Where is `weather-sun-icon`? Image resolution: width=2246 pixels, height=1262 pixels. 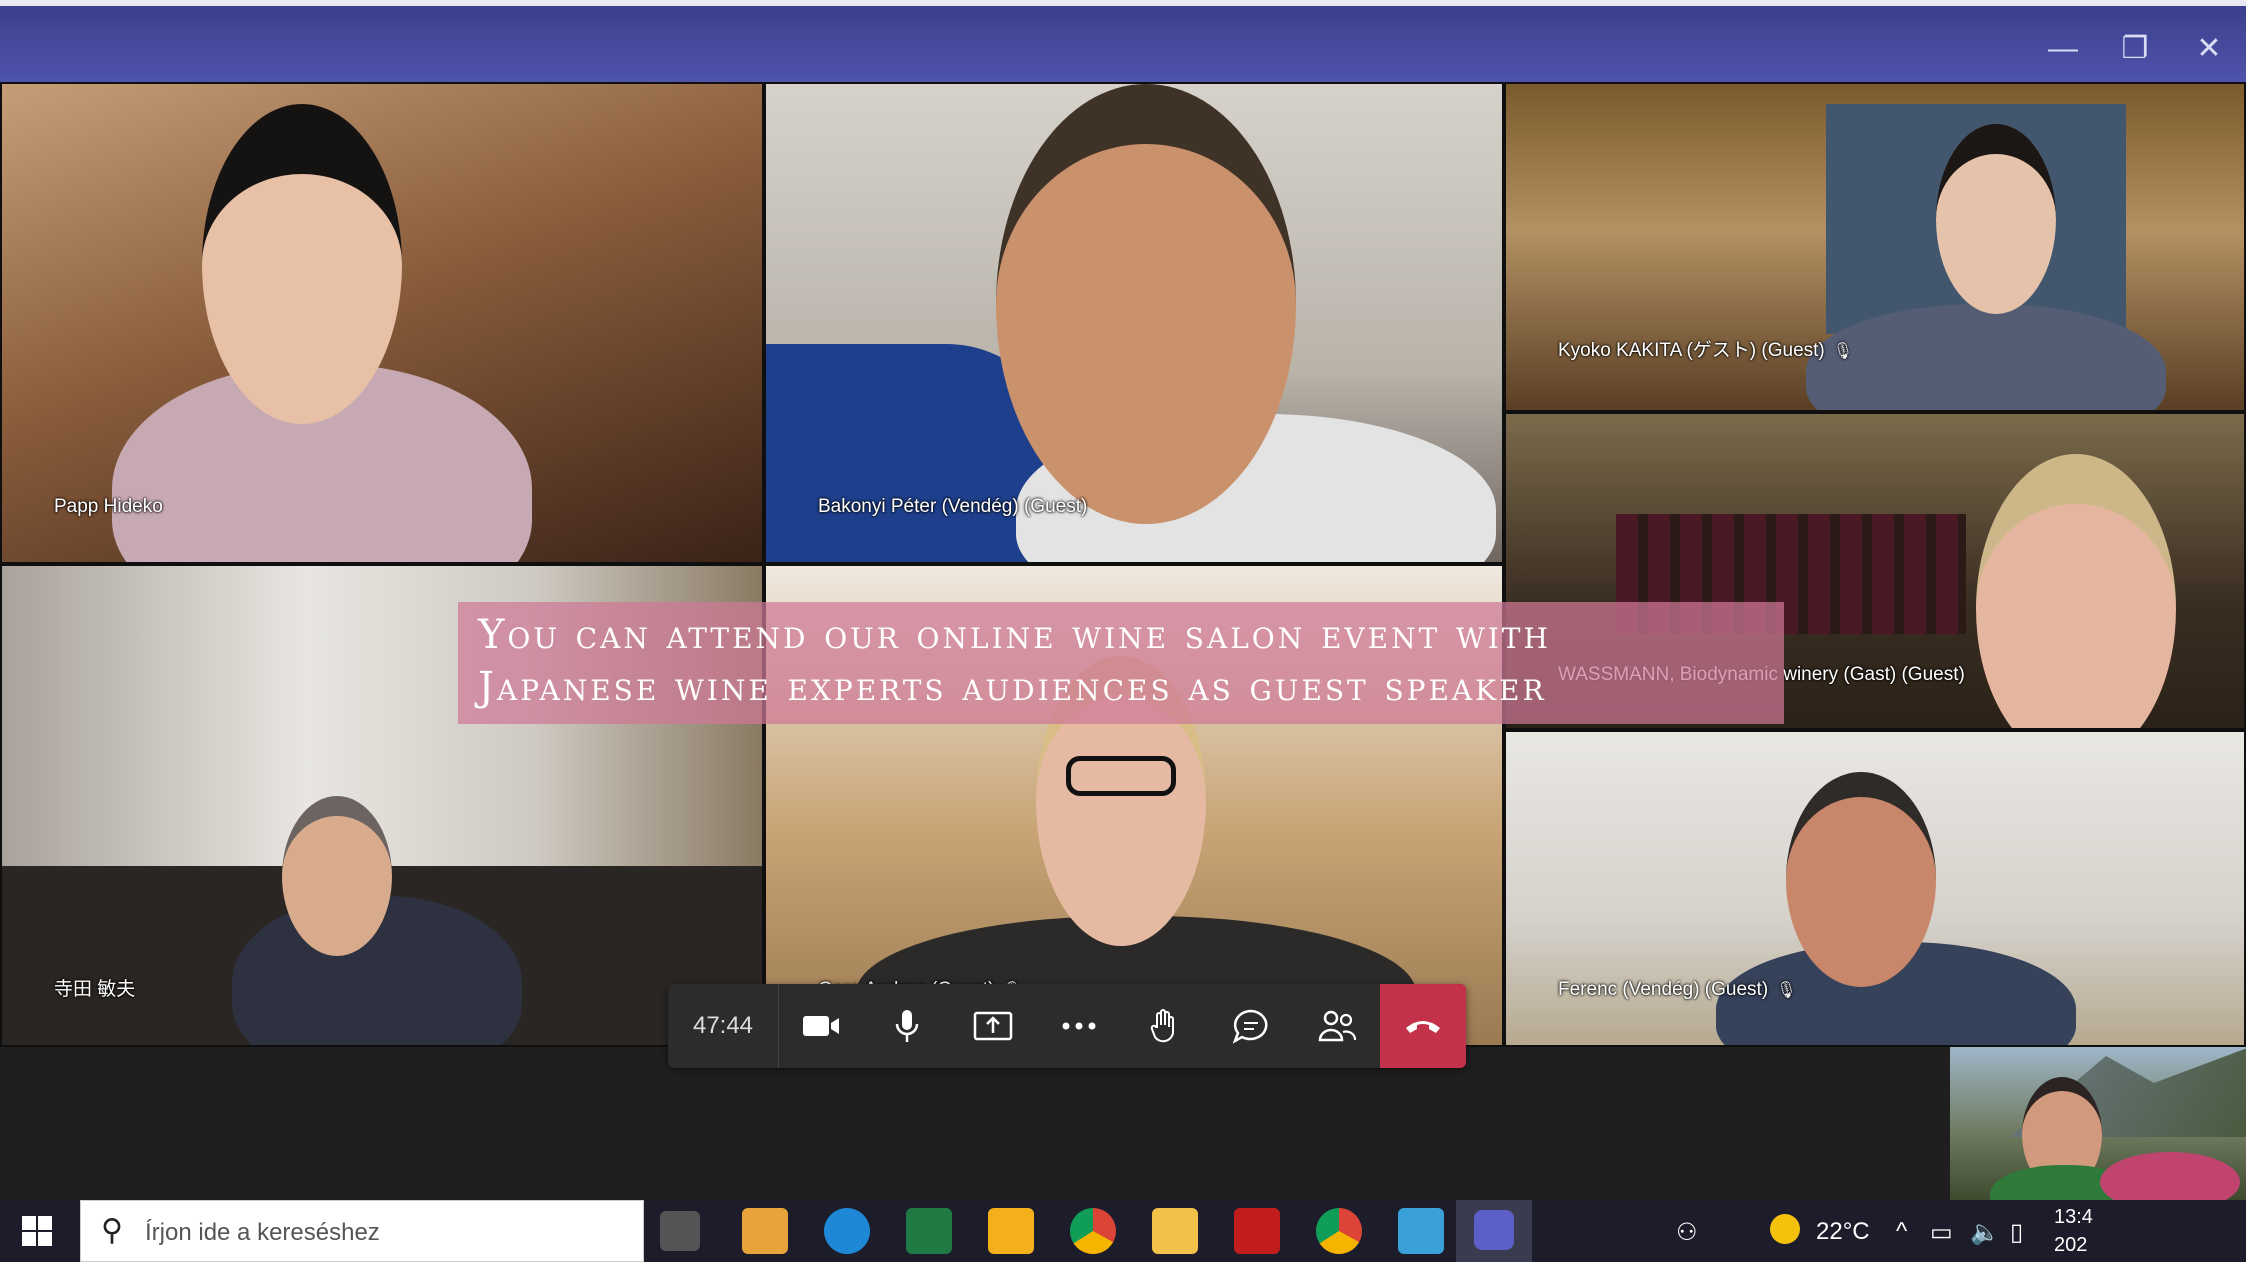 weather-sun-icon is located at coordinates (1785, 1229).